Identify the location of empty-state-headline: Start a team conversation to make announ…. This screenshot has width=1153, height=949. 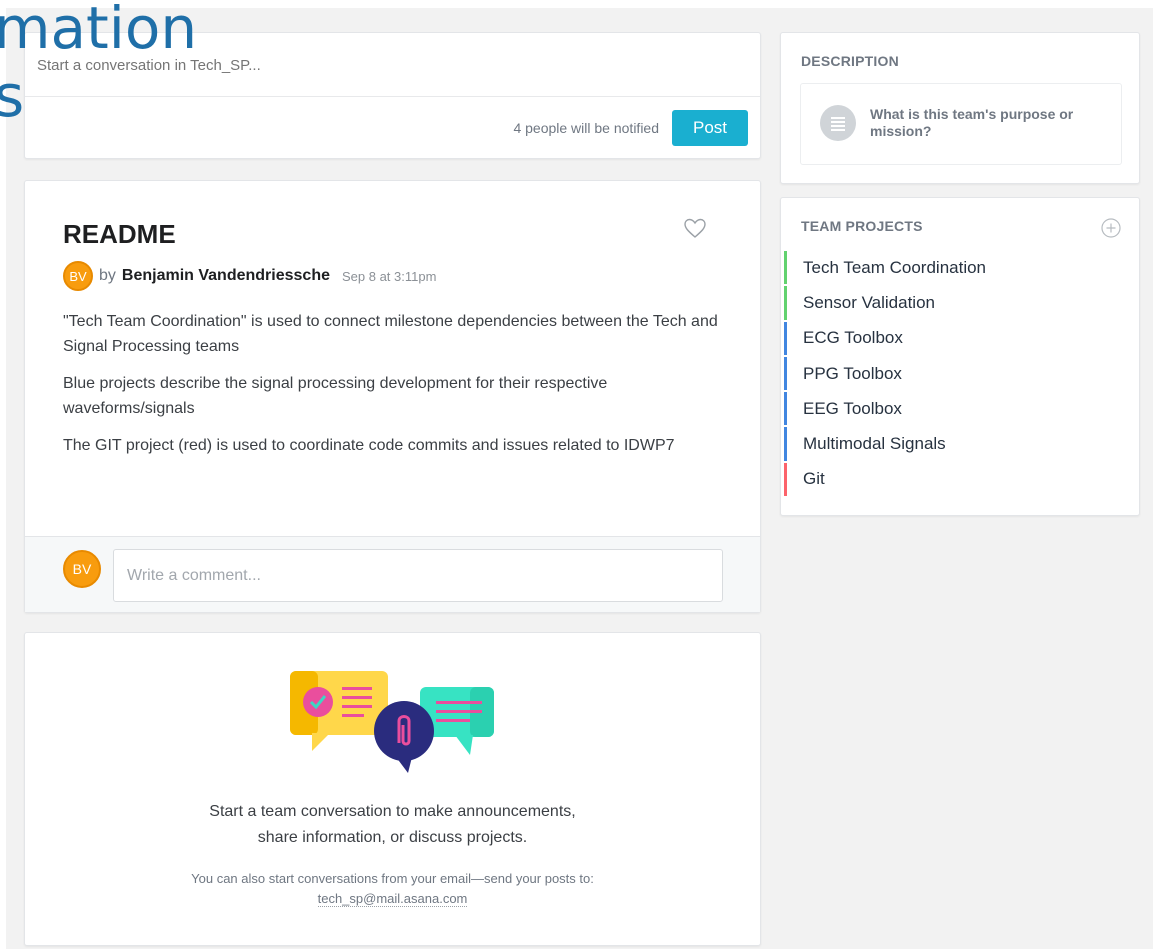
(392, 825).